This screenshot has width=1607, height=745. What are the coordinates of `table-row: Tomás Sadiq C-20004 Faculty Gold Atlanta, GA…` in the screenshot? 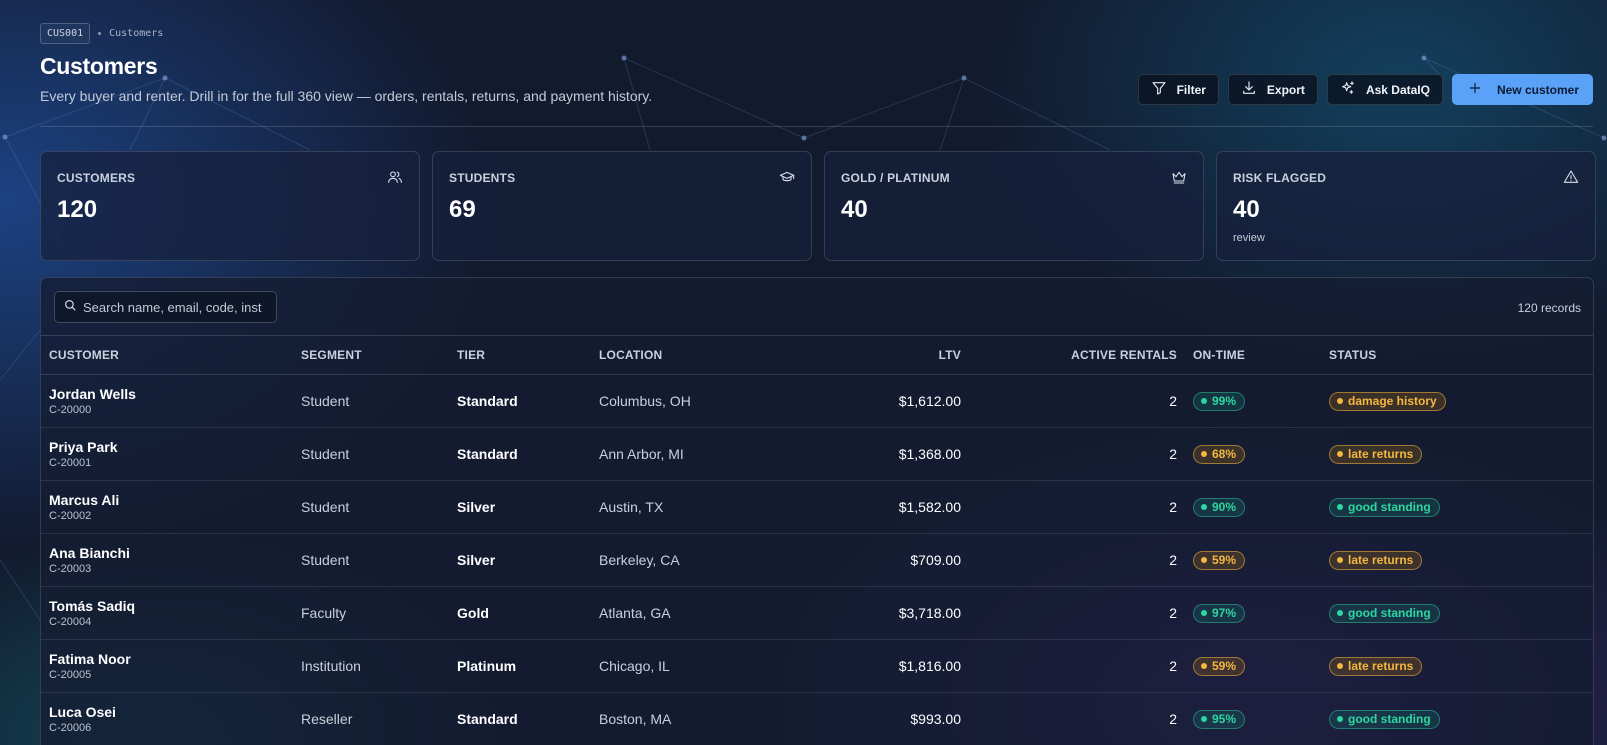 It's located at (817, 613).